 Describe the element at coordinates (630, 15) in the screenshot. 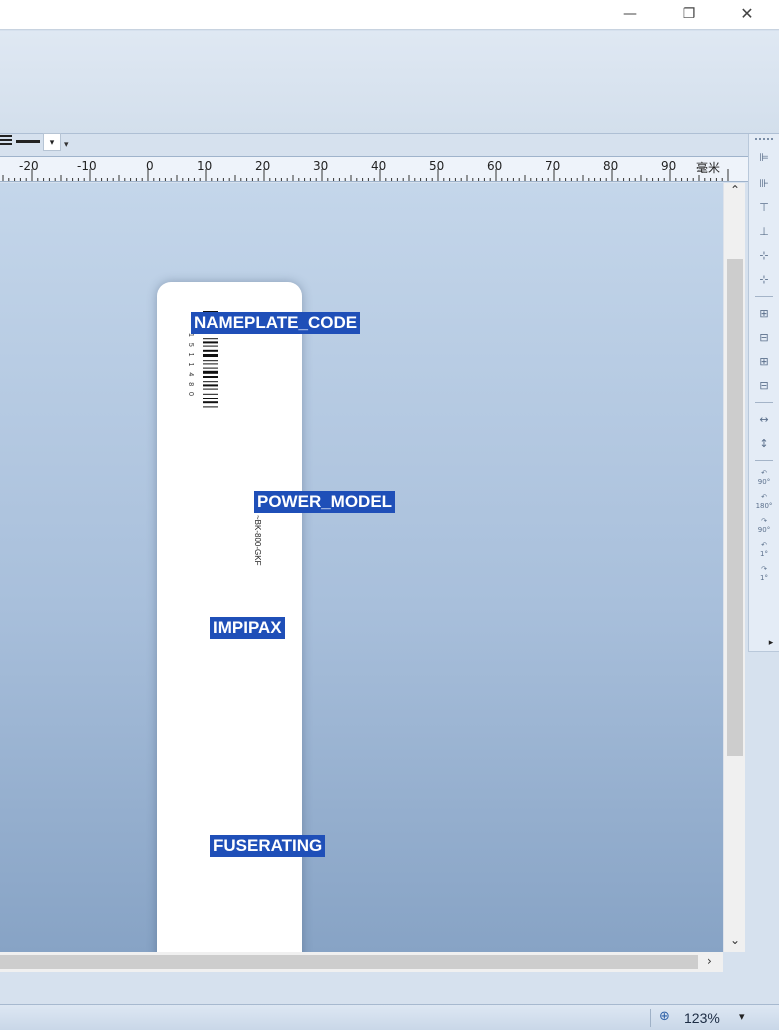

I see `minimize-button: —` at that location.